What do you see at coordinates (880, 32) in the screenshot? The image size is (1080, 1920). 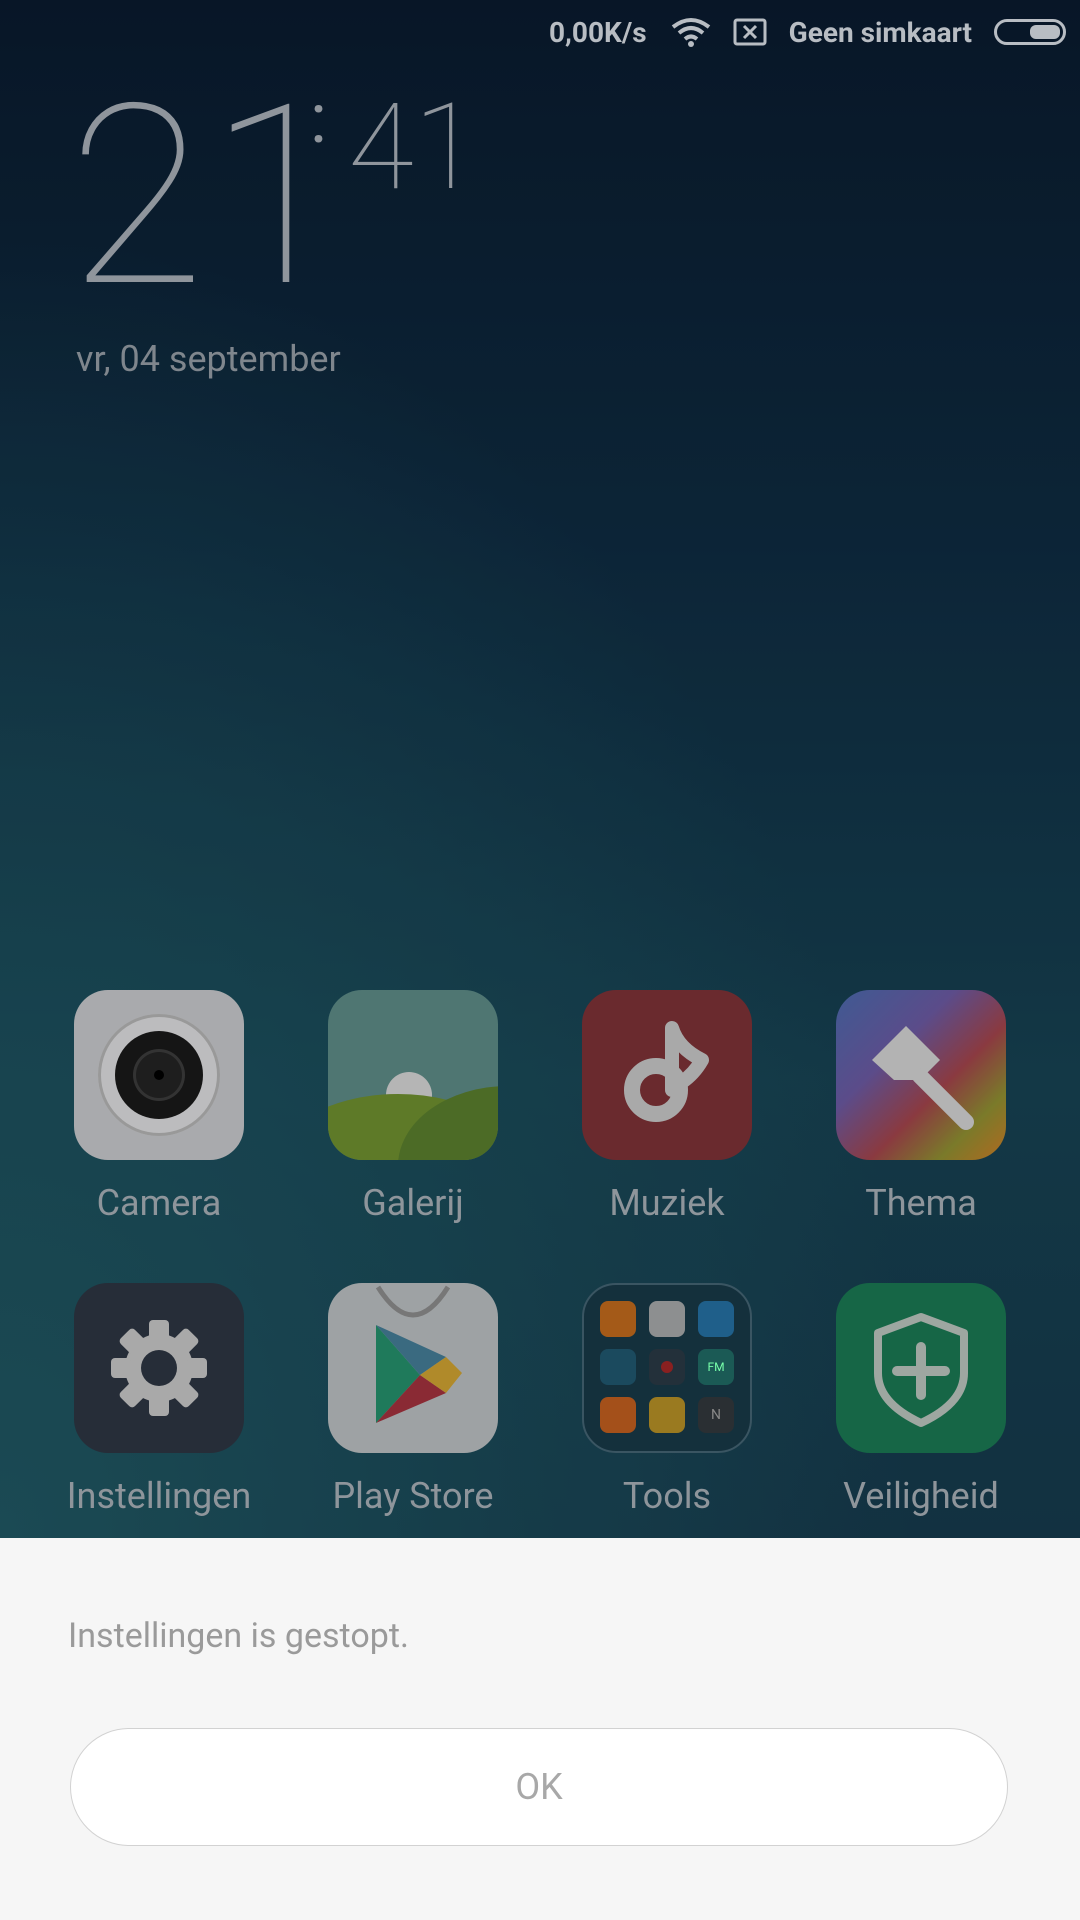 I see `sim-status: Geen simkaart` at bounding box center [880, 32].